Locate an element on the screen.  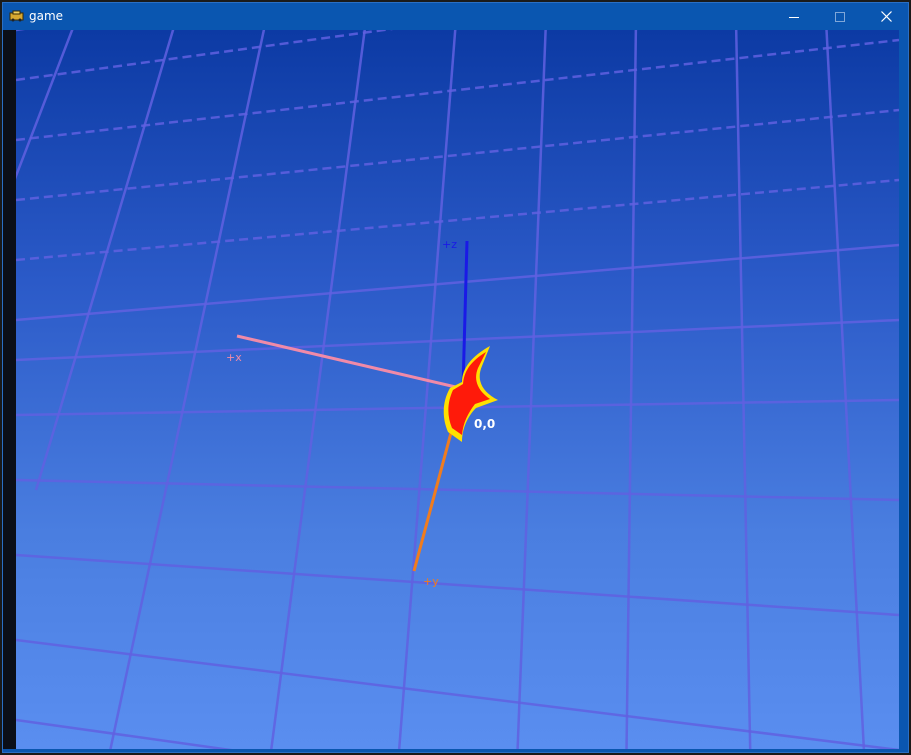
y-axis-label: +y is located at coordinates (431, 581).